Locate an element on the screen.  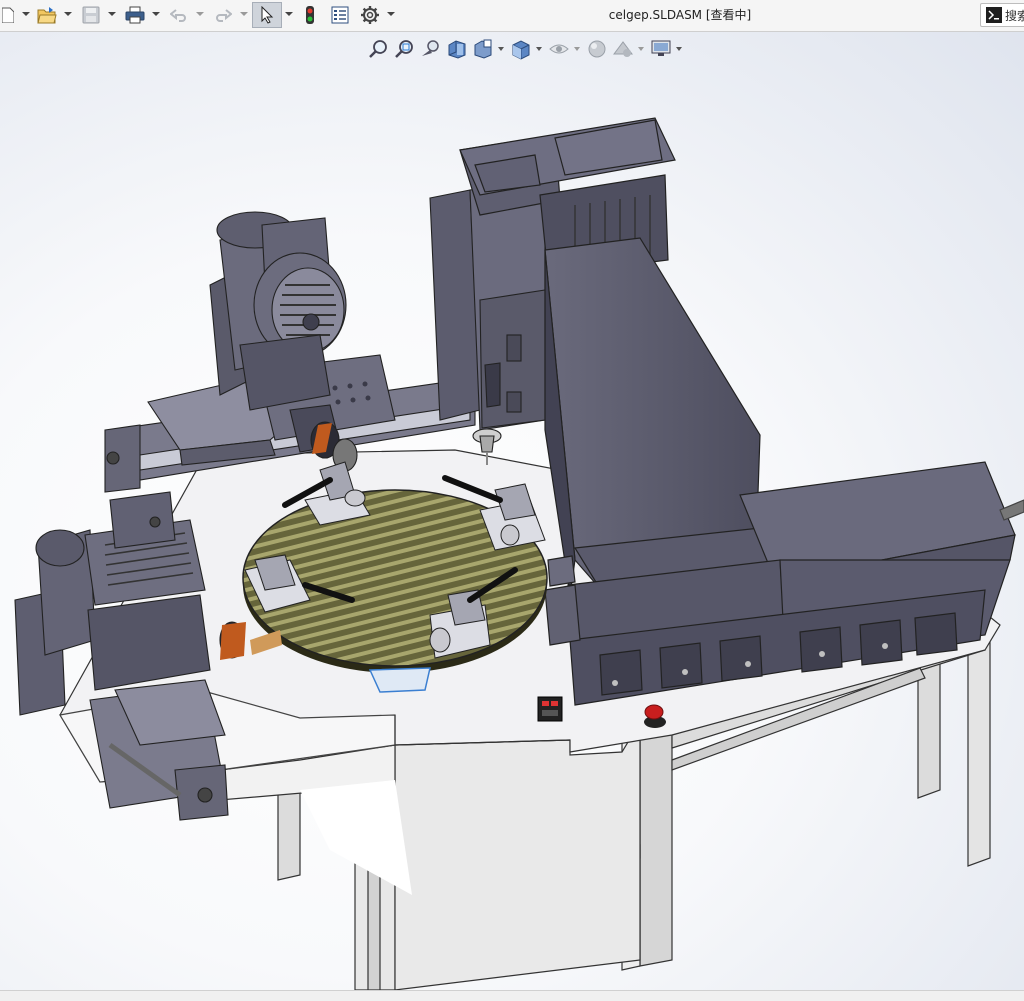
menu-toolbar: celgep.SLDASM [查看中] 搜索 is located at coordinates (512, 16).